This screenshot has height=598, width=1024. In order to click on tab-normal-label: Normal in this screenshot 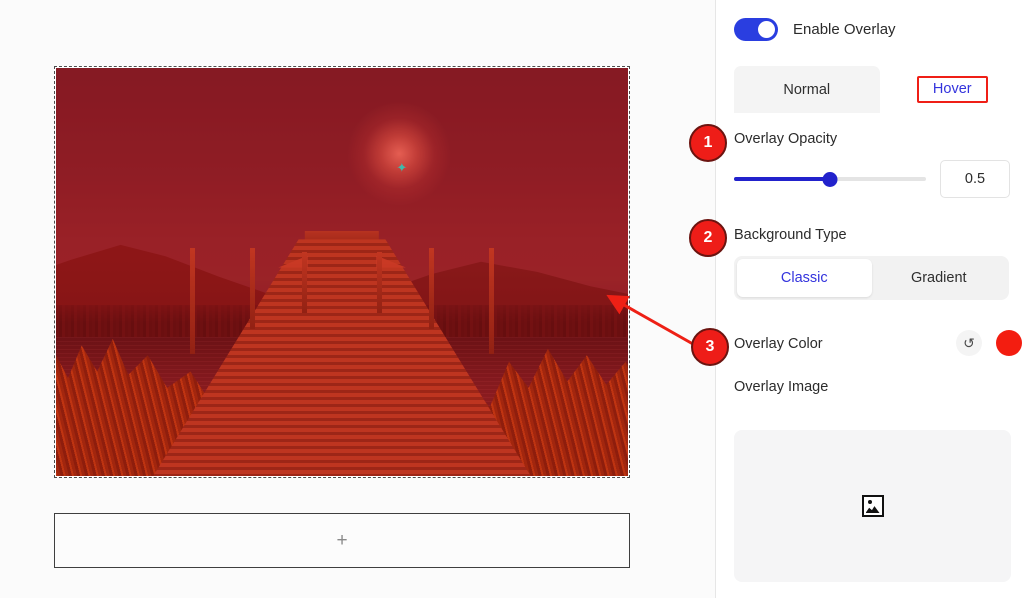, I will do `click(807, 89)`.